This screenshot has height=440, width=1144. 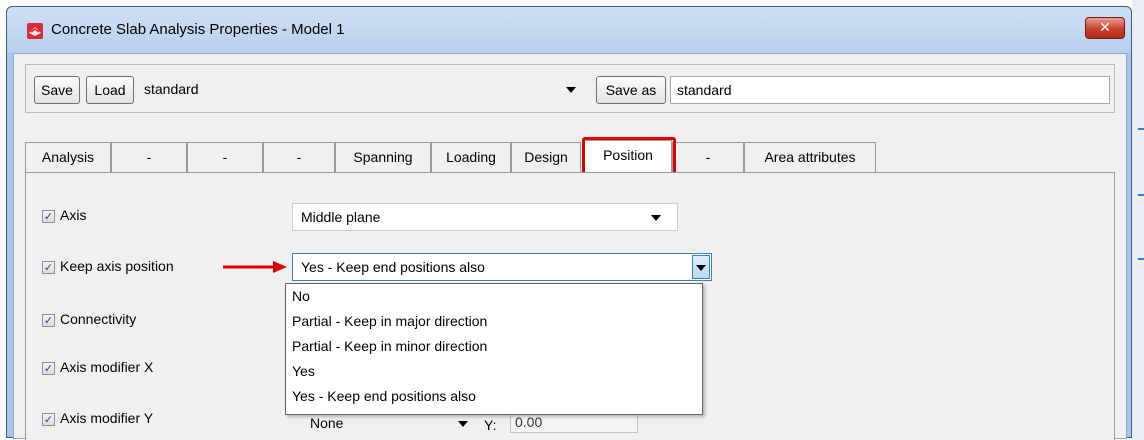 I want to click on tab-analysis: Analysis, so click(x=68, y=157).